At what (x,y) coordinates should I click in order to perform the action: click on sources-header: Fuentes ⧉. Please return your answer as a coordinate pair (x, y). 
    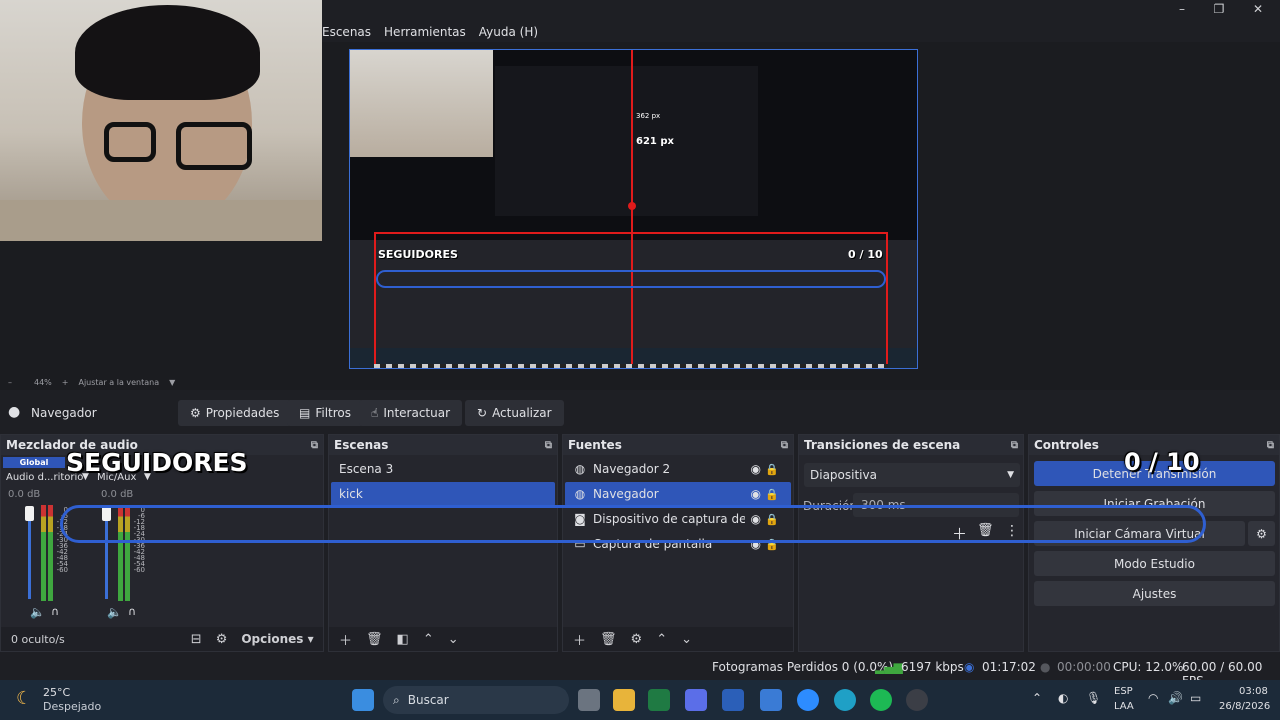
    Looking at the image, I should click on (678, 445).